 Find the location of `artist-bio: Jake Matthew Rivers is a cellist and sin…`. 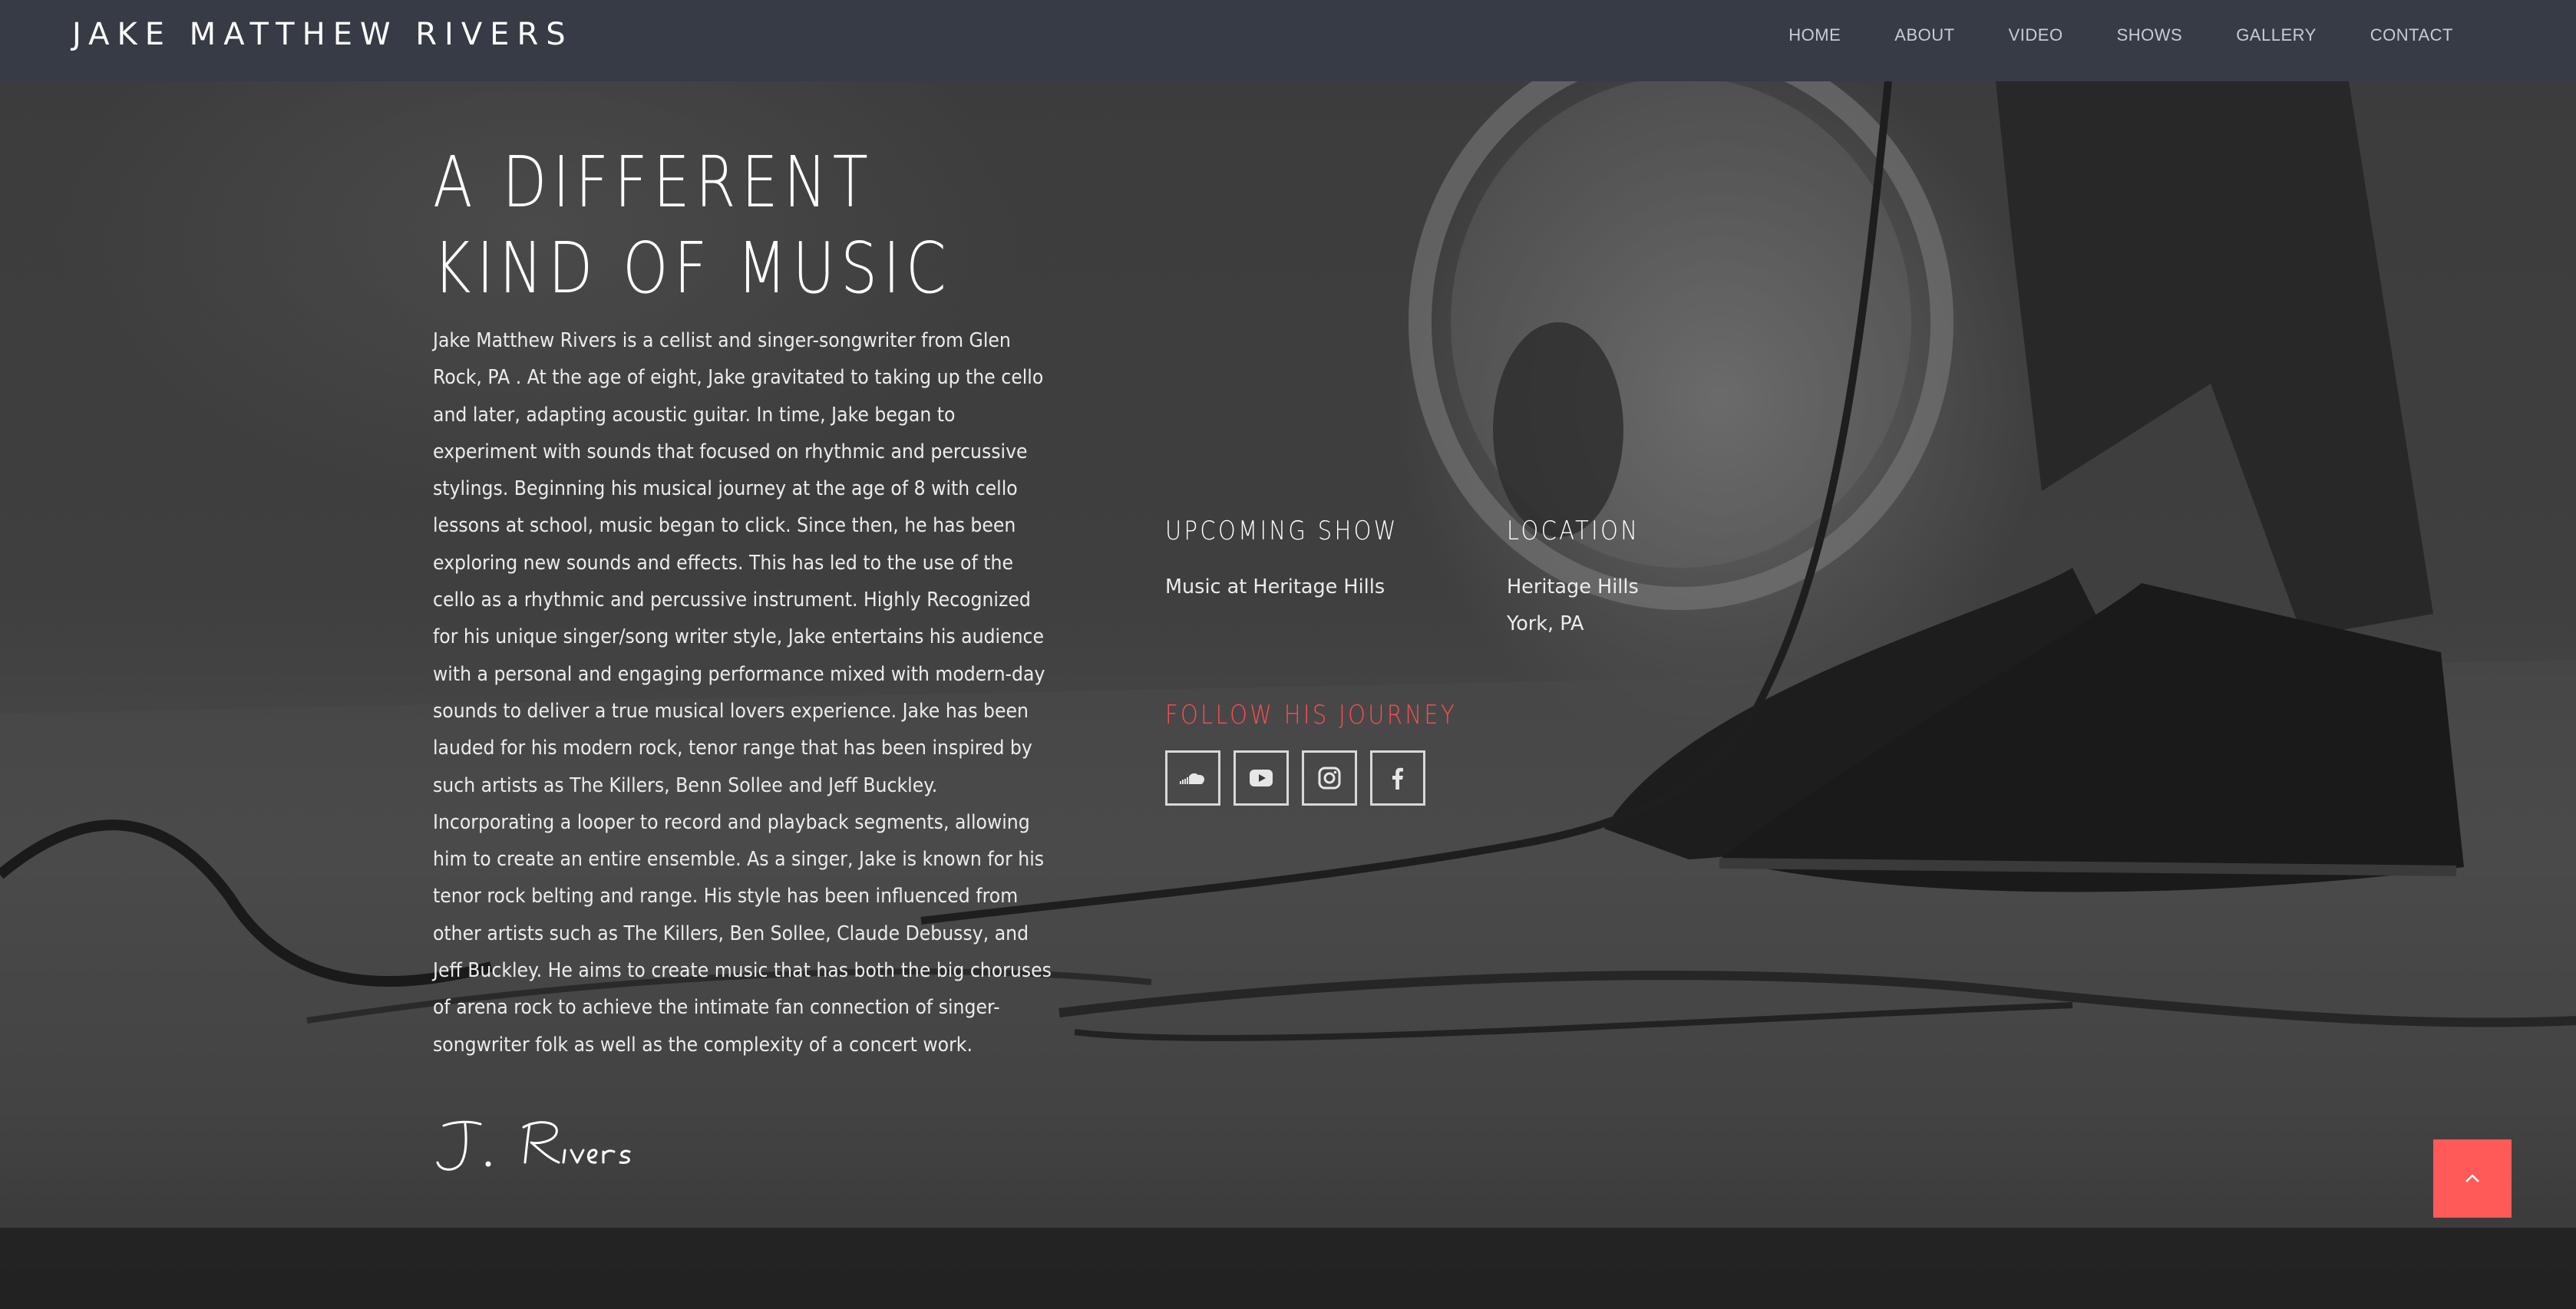

artist-bio: Jake Matthew Rivers is a cellist and sin… is located at coordinates (751, 692).